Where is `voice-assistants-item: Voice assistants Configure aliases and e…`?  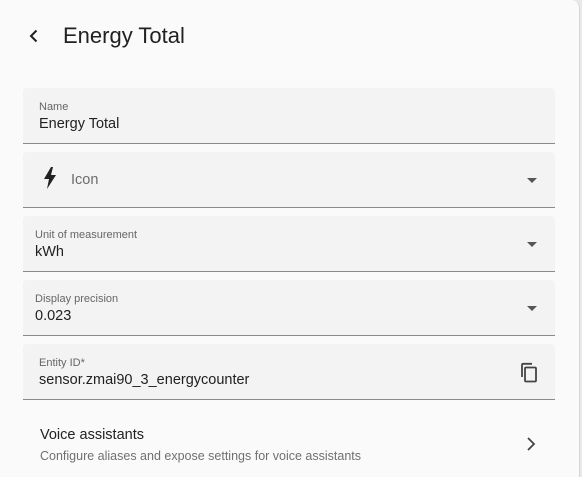 voice-assistants-item: Voice assistants Configure aliases and e… is located at coordinates (289, 444).